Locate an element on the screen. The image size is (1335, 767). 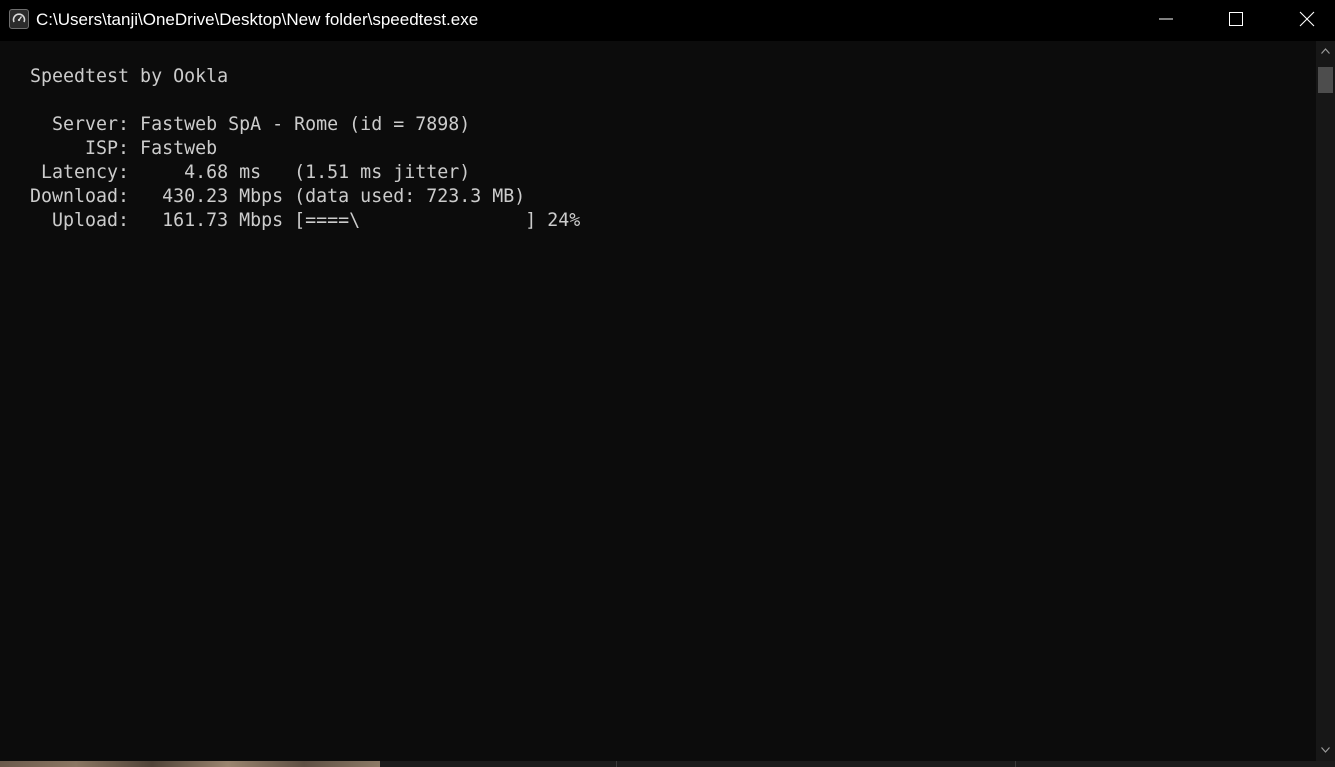
scroll-up-button is located at coordinates (1325, 51).